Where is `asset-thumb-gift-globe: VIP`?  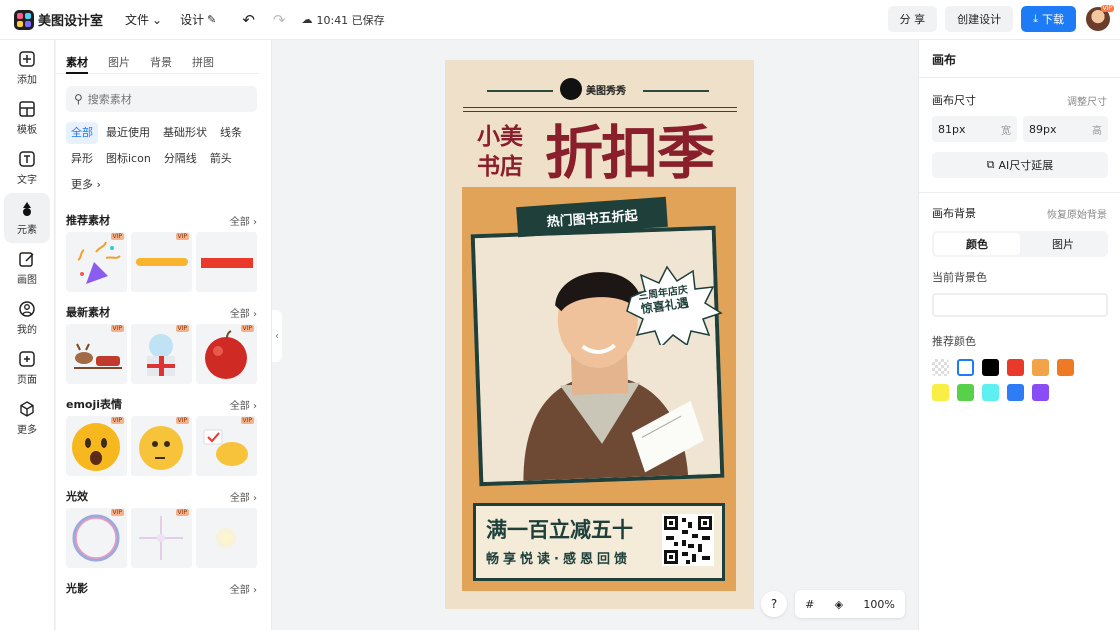
asset-thumb-gift-globe: VIP is located at coordinates (161, 354).